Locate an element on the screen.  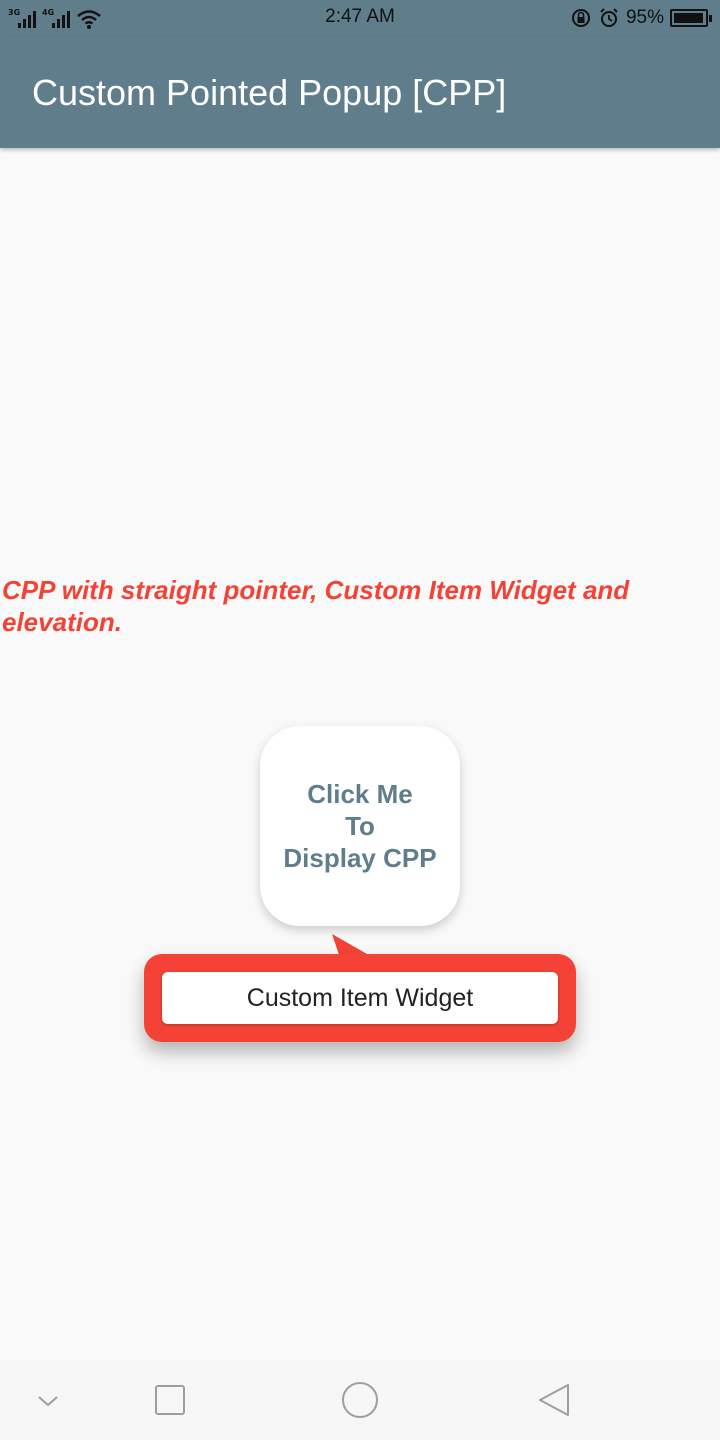
button-line-1: Click Me is located at coordinates (360, 794).